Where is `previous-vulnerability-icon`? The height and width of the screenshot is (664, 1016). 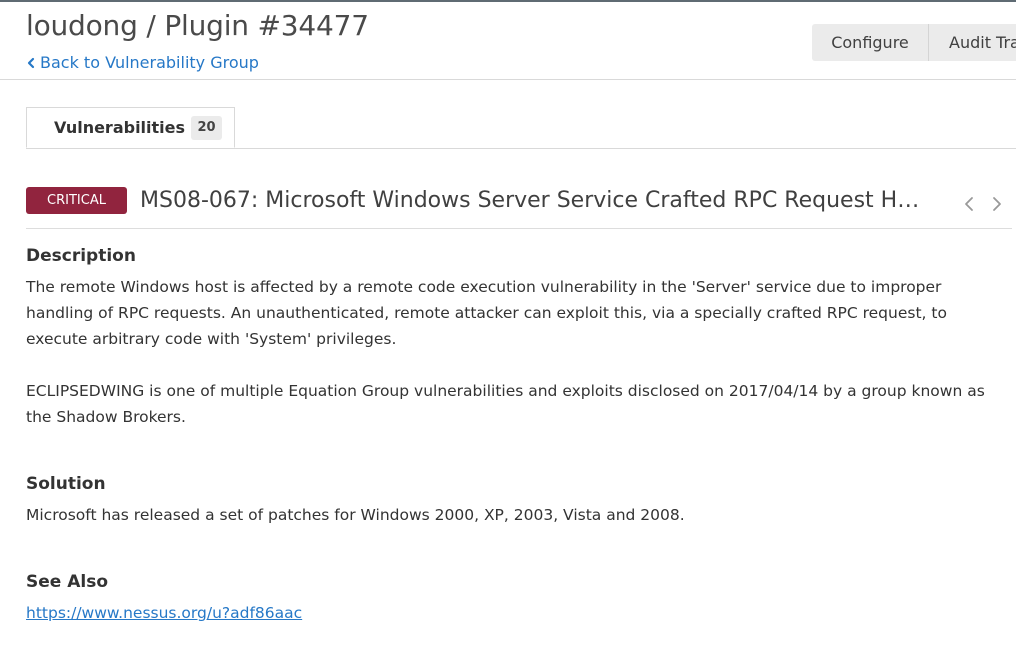
previous-vulnerability-icon is located at coordinates (969, 204).